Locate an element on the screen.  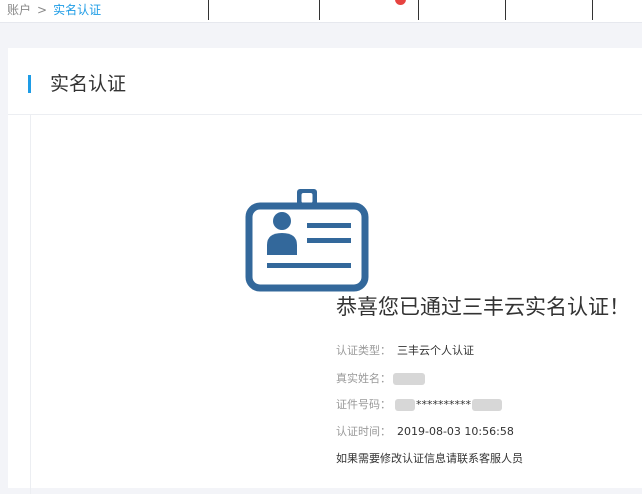
real-name-row: 真实姓名： is located at coordinates (380, 379).